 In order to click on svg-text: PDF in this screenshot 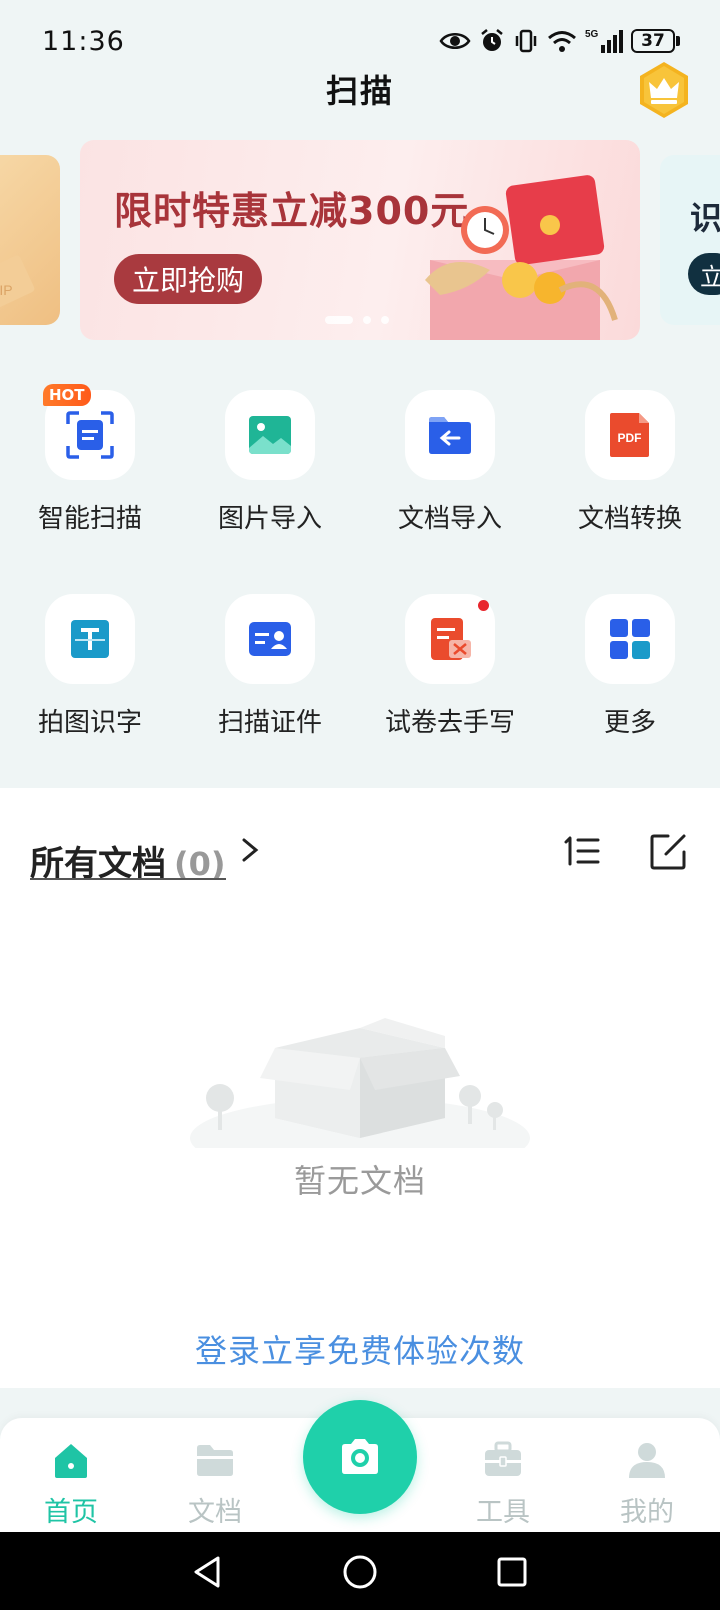, I will do `click(630, 438)`.